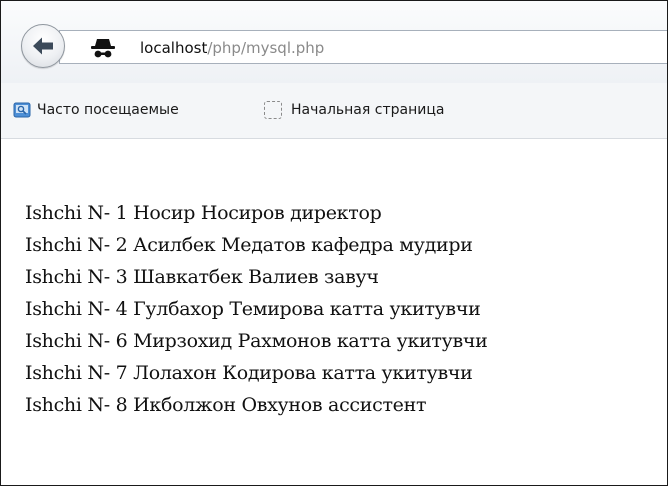 The image size is (668, 486). What do you see at coordinates (121, 405) in the screenshot?
I see `worker-number: 8` at bounding box center [121, 405].